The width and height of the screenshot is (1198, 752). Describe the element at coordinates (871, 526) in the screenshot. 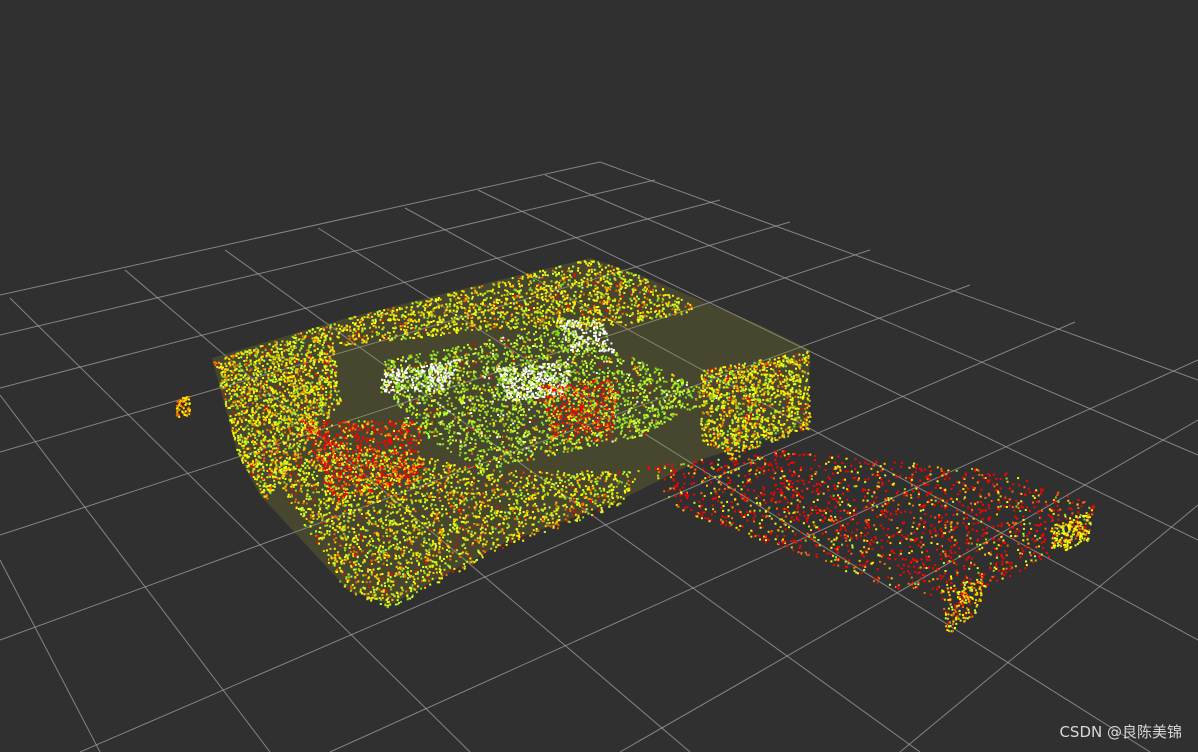

I see `corridor-points` at that location.